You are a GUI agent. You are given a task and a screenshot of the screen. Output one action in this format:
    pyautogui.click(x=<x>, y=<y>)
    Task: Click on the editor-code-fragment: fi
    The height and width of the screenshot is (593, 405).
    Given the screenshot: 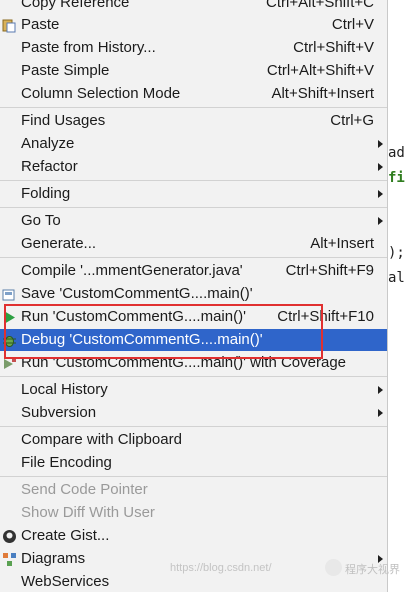 What is the action you would take?
    pyautogui.click(x=396, y=178)
    